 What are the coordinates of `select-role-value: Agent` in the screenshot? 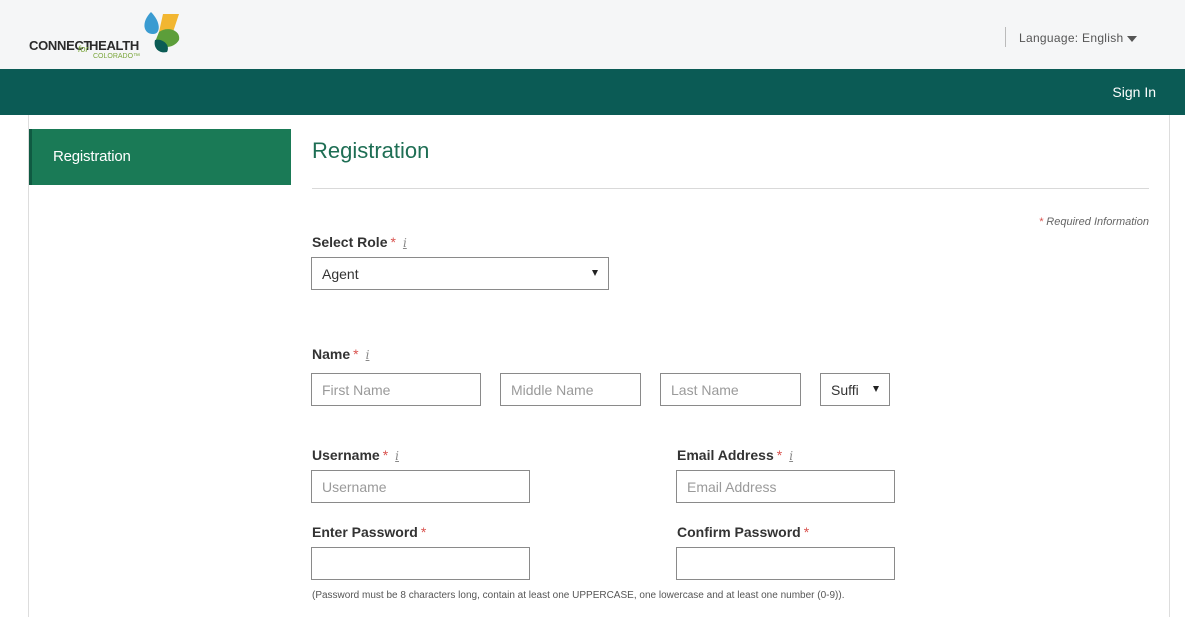 It's located at (340, 274).